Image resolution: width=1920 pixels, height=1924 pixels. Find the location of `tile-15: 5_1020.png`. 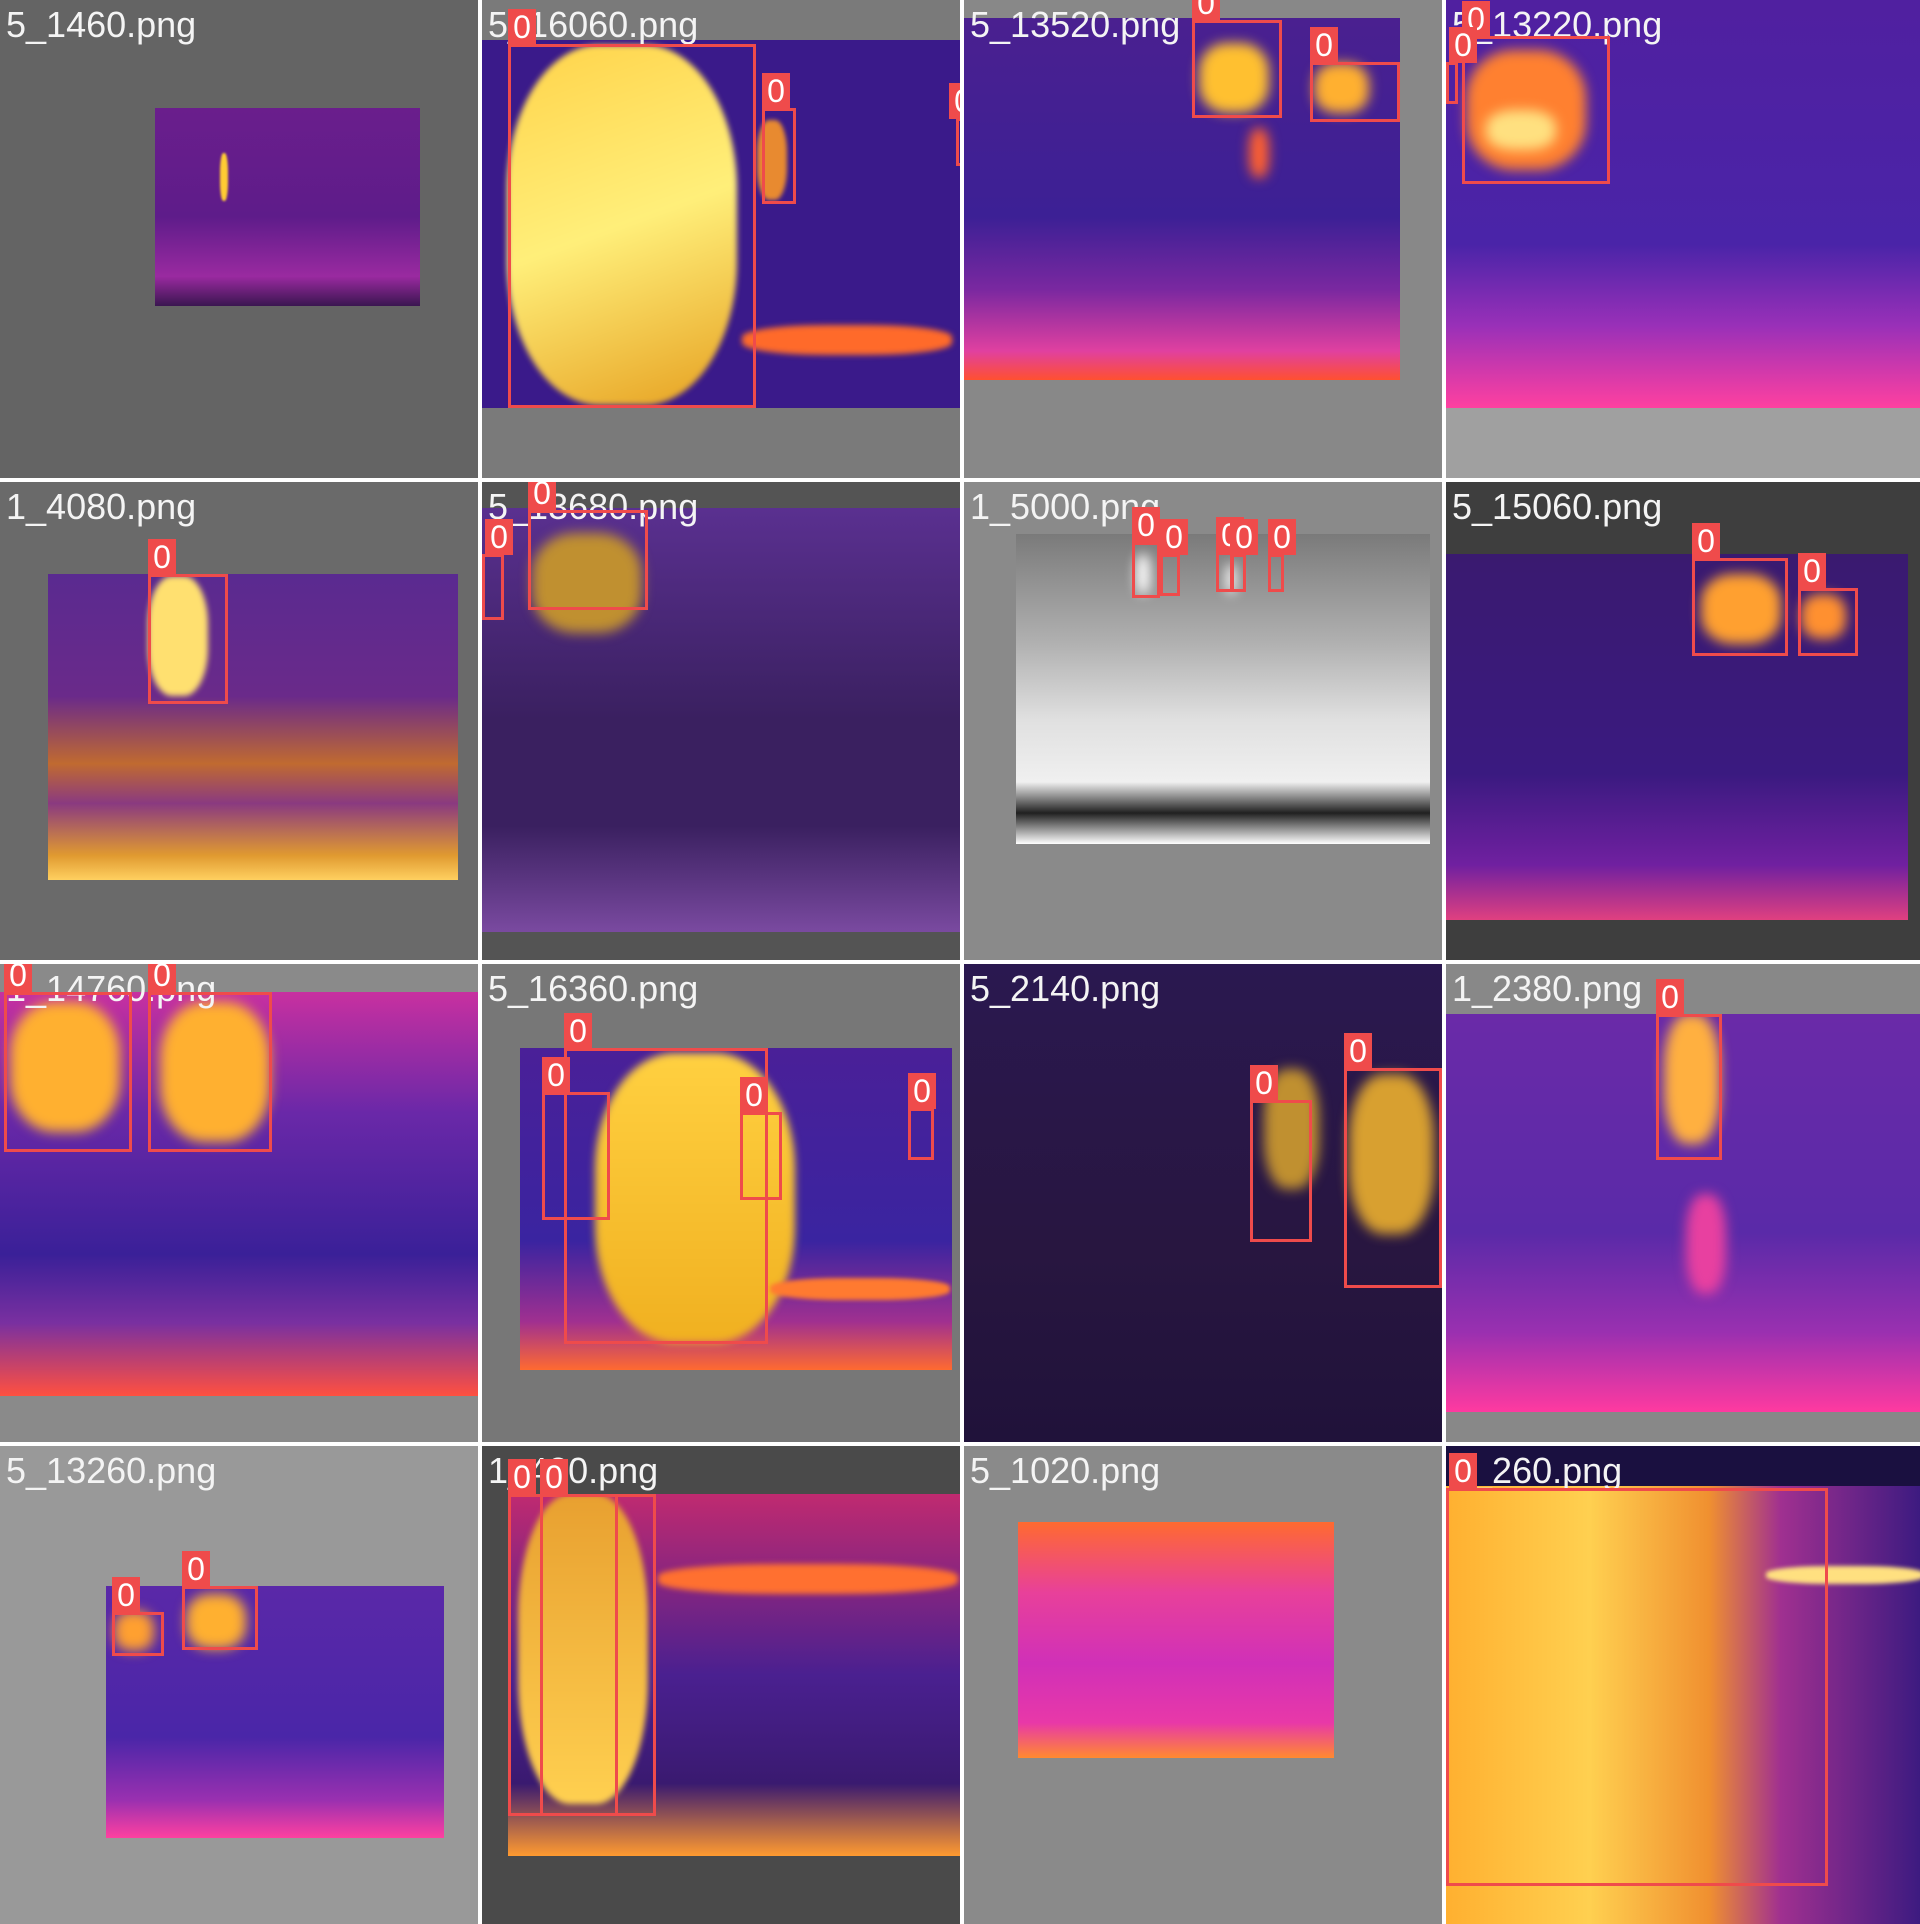

tile-15: 5_1020.png is located at coordinates (1203, 1685).